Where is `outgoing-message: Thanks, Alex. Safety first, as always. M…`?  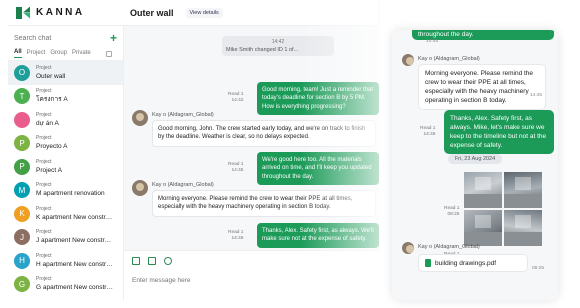
outgoing-message: Thanks, Alex. Safety first, as always. M… is located at coordinates (499, 132).